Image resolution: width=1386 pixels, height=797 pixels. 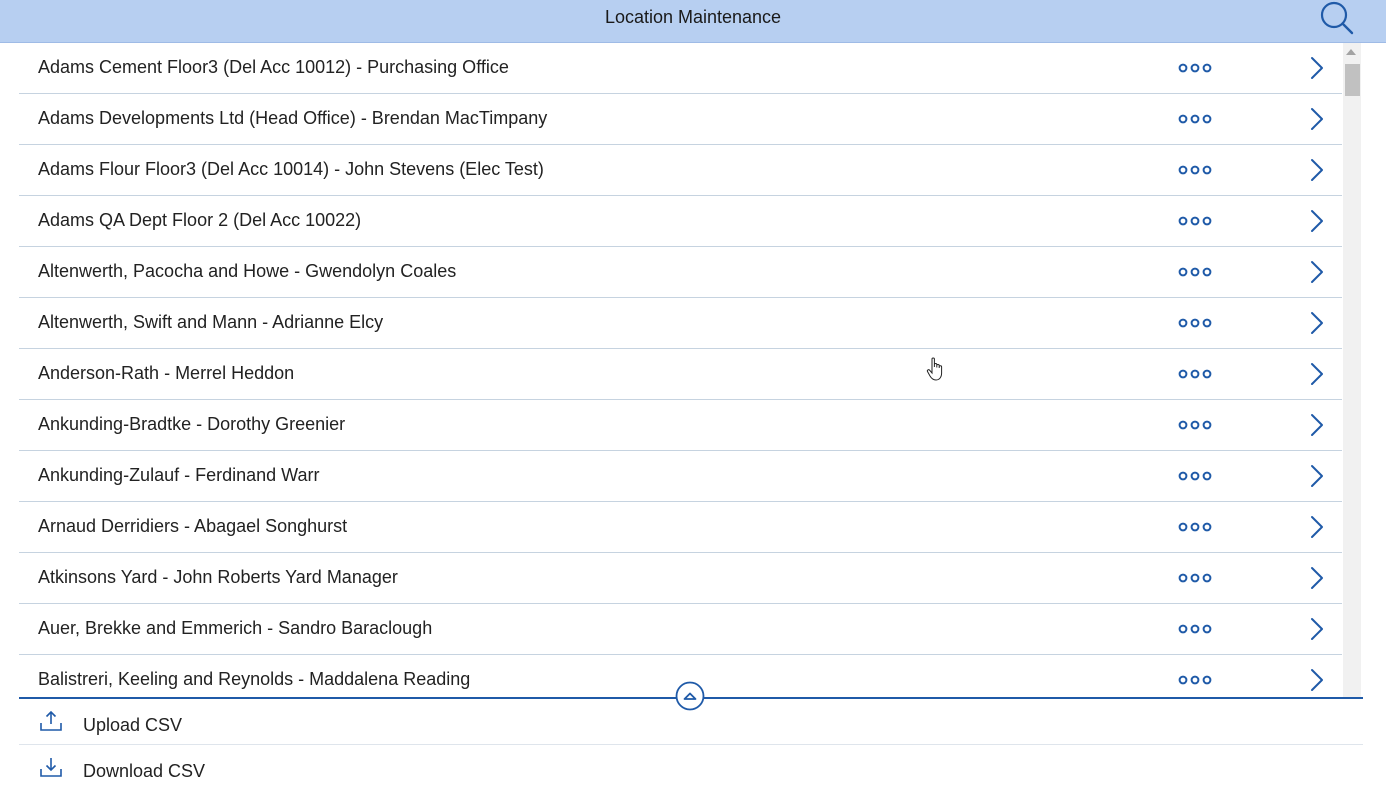 I want to click on list-item: Ankunding-Bradtke - Dorothy Greenier, so click(x=680, y=425).